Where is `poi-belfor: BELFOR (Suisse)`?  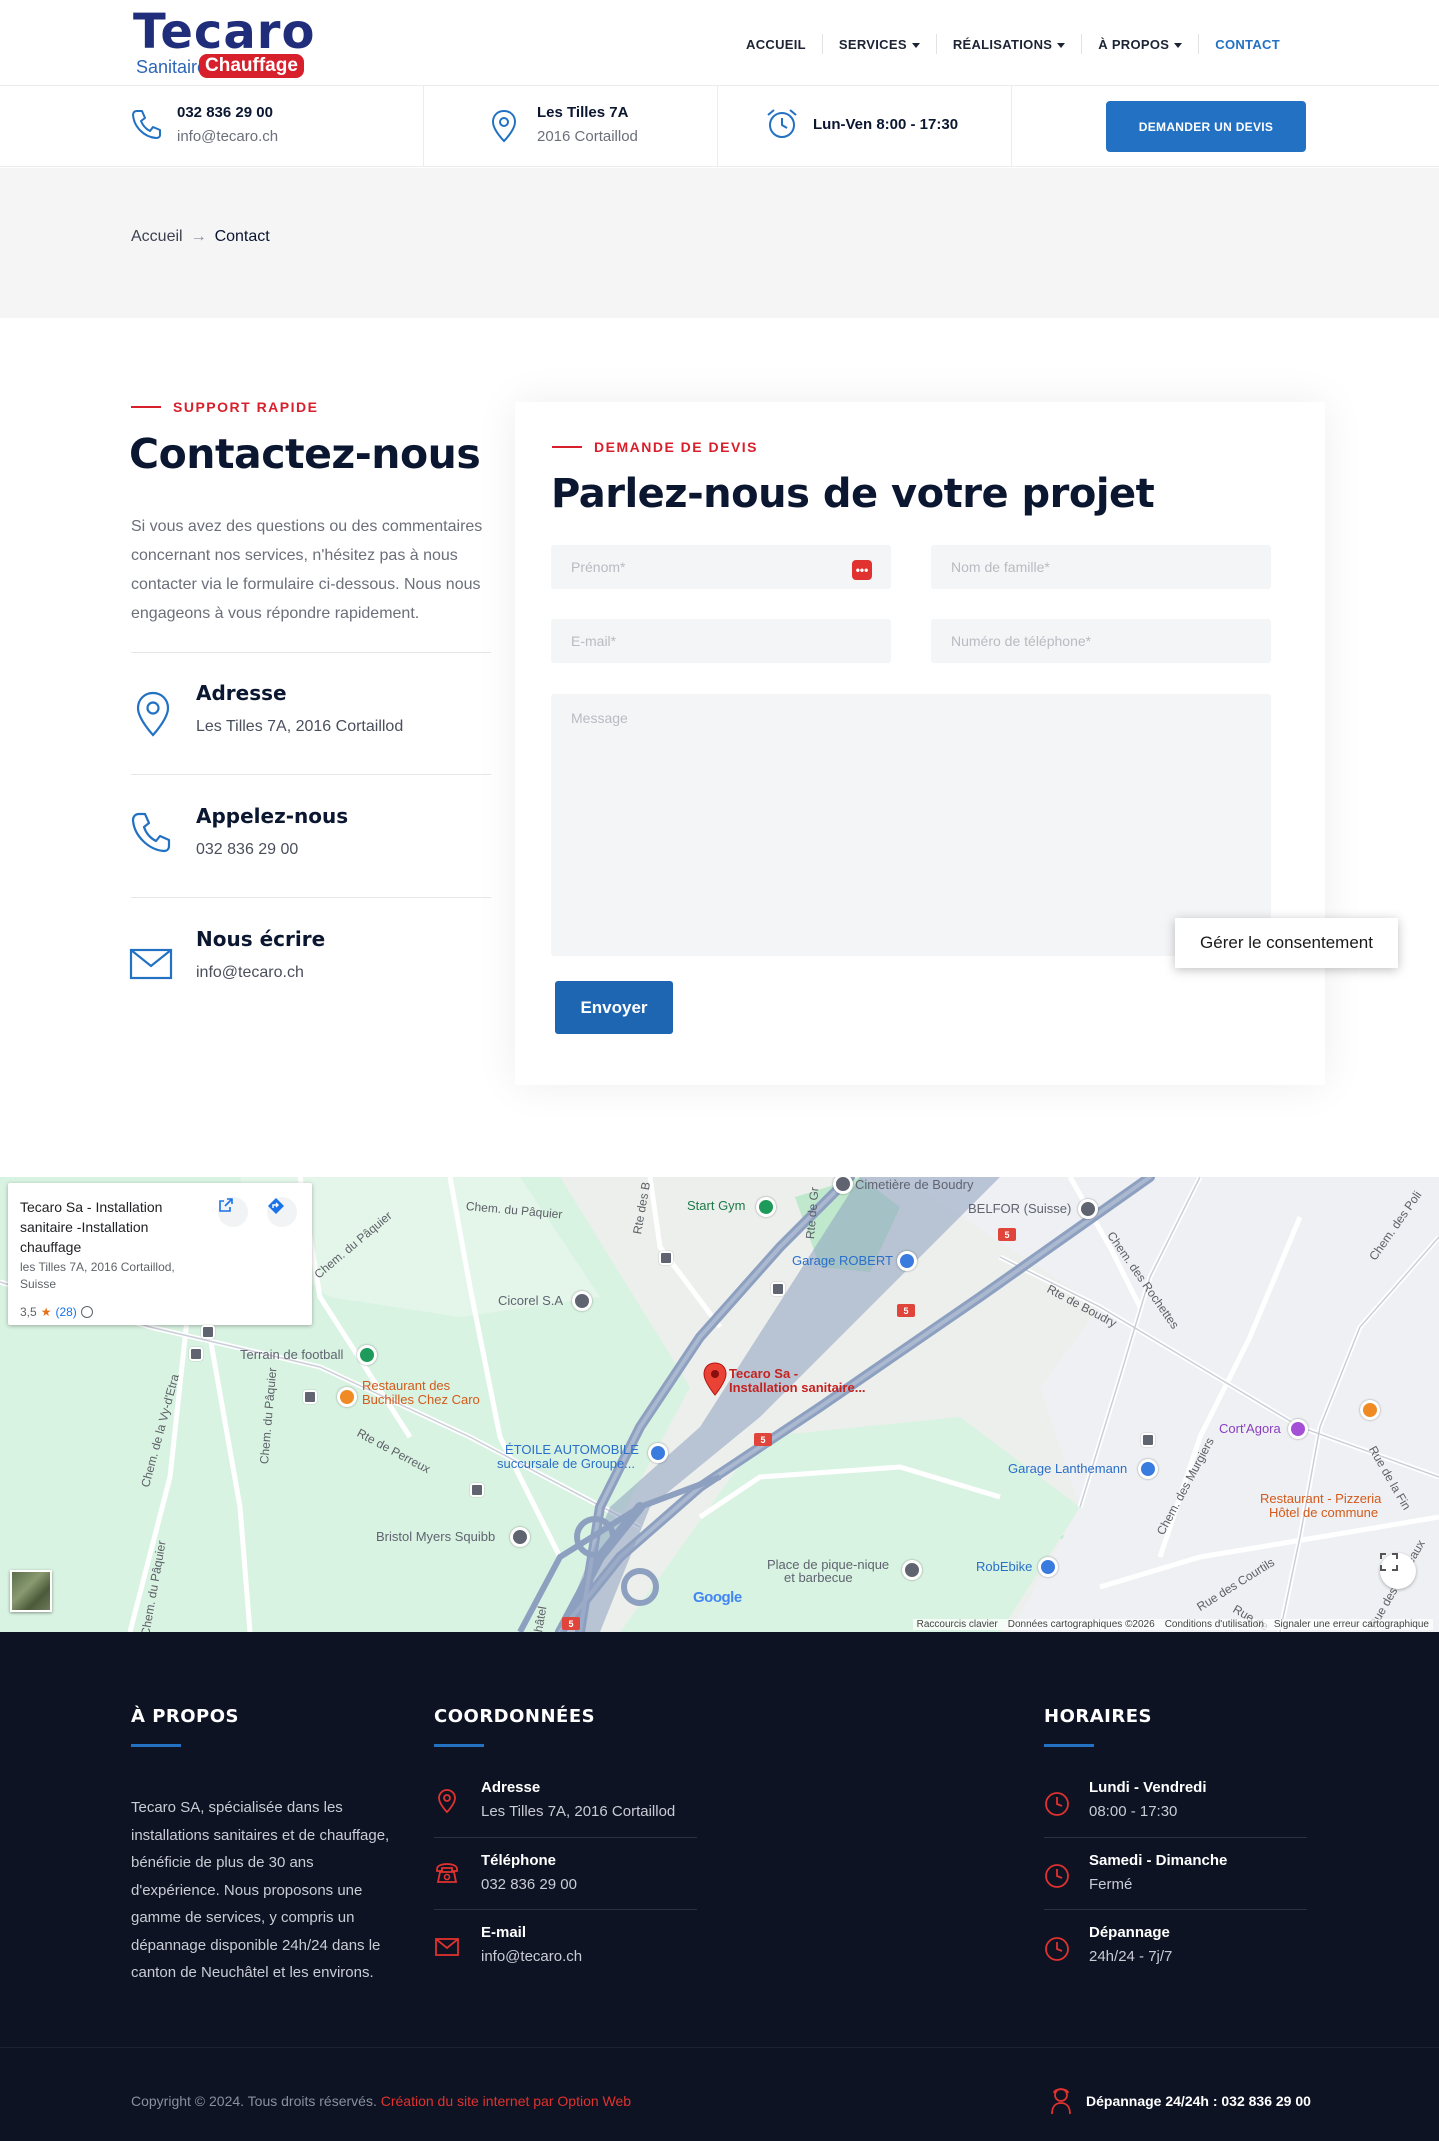 poi-belfor: BELFOR (Suisse) is located at coordinates (1019, 1208).